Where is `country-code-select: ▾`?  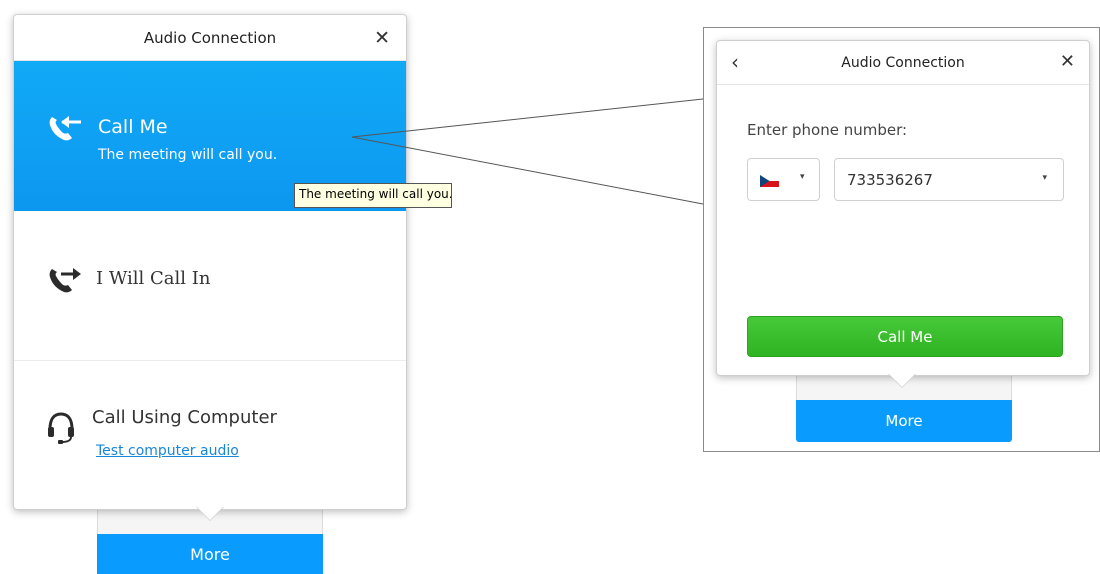
country-code-select: ▾ is located at coordinates (783, 179).